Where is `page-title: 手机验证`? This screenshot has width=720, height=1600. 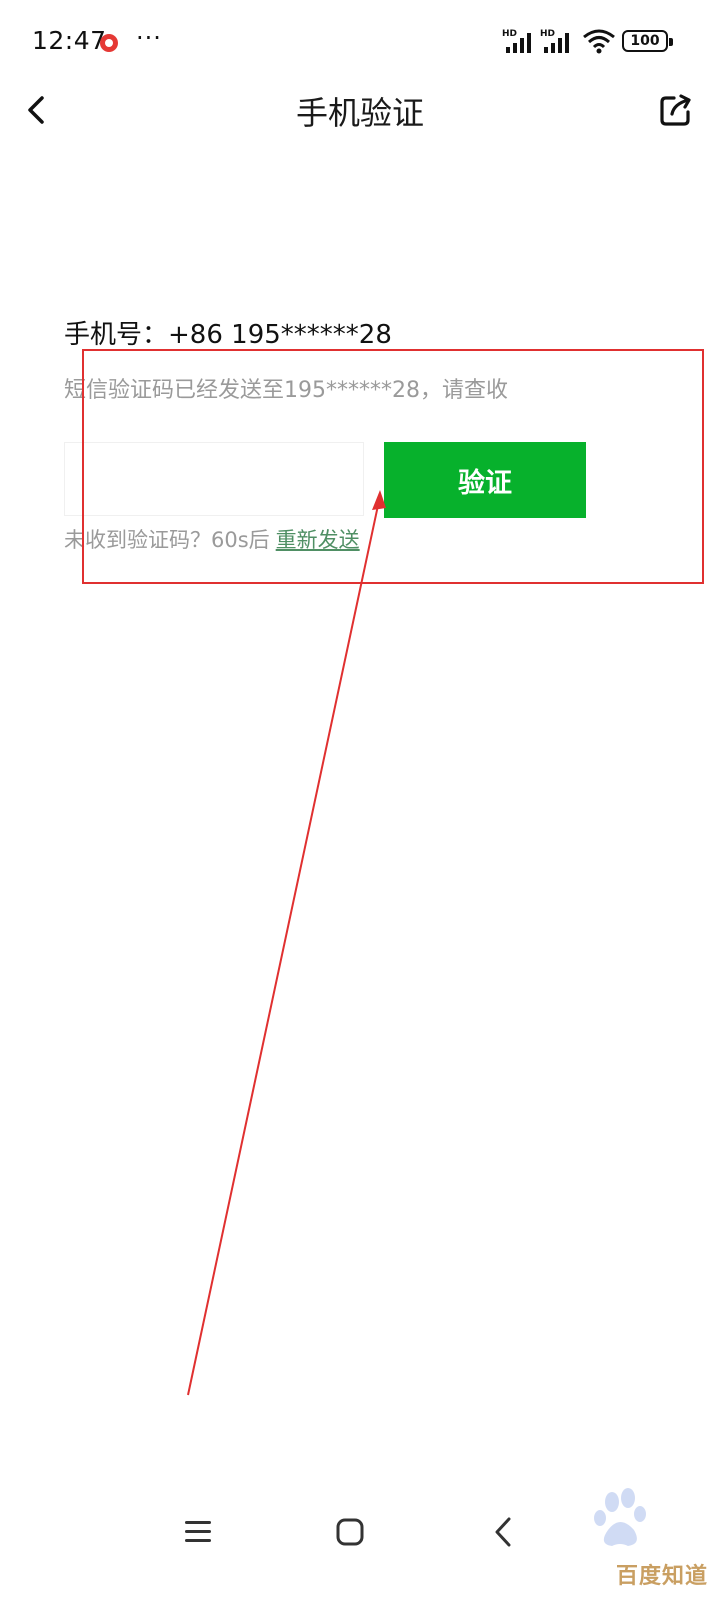
page-title: 手机验证 is located at coordinates (359, 113).